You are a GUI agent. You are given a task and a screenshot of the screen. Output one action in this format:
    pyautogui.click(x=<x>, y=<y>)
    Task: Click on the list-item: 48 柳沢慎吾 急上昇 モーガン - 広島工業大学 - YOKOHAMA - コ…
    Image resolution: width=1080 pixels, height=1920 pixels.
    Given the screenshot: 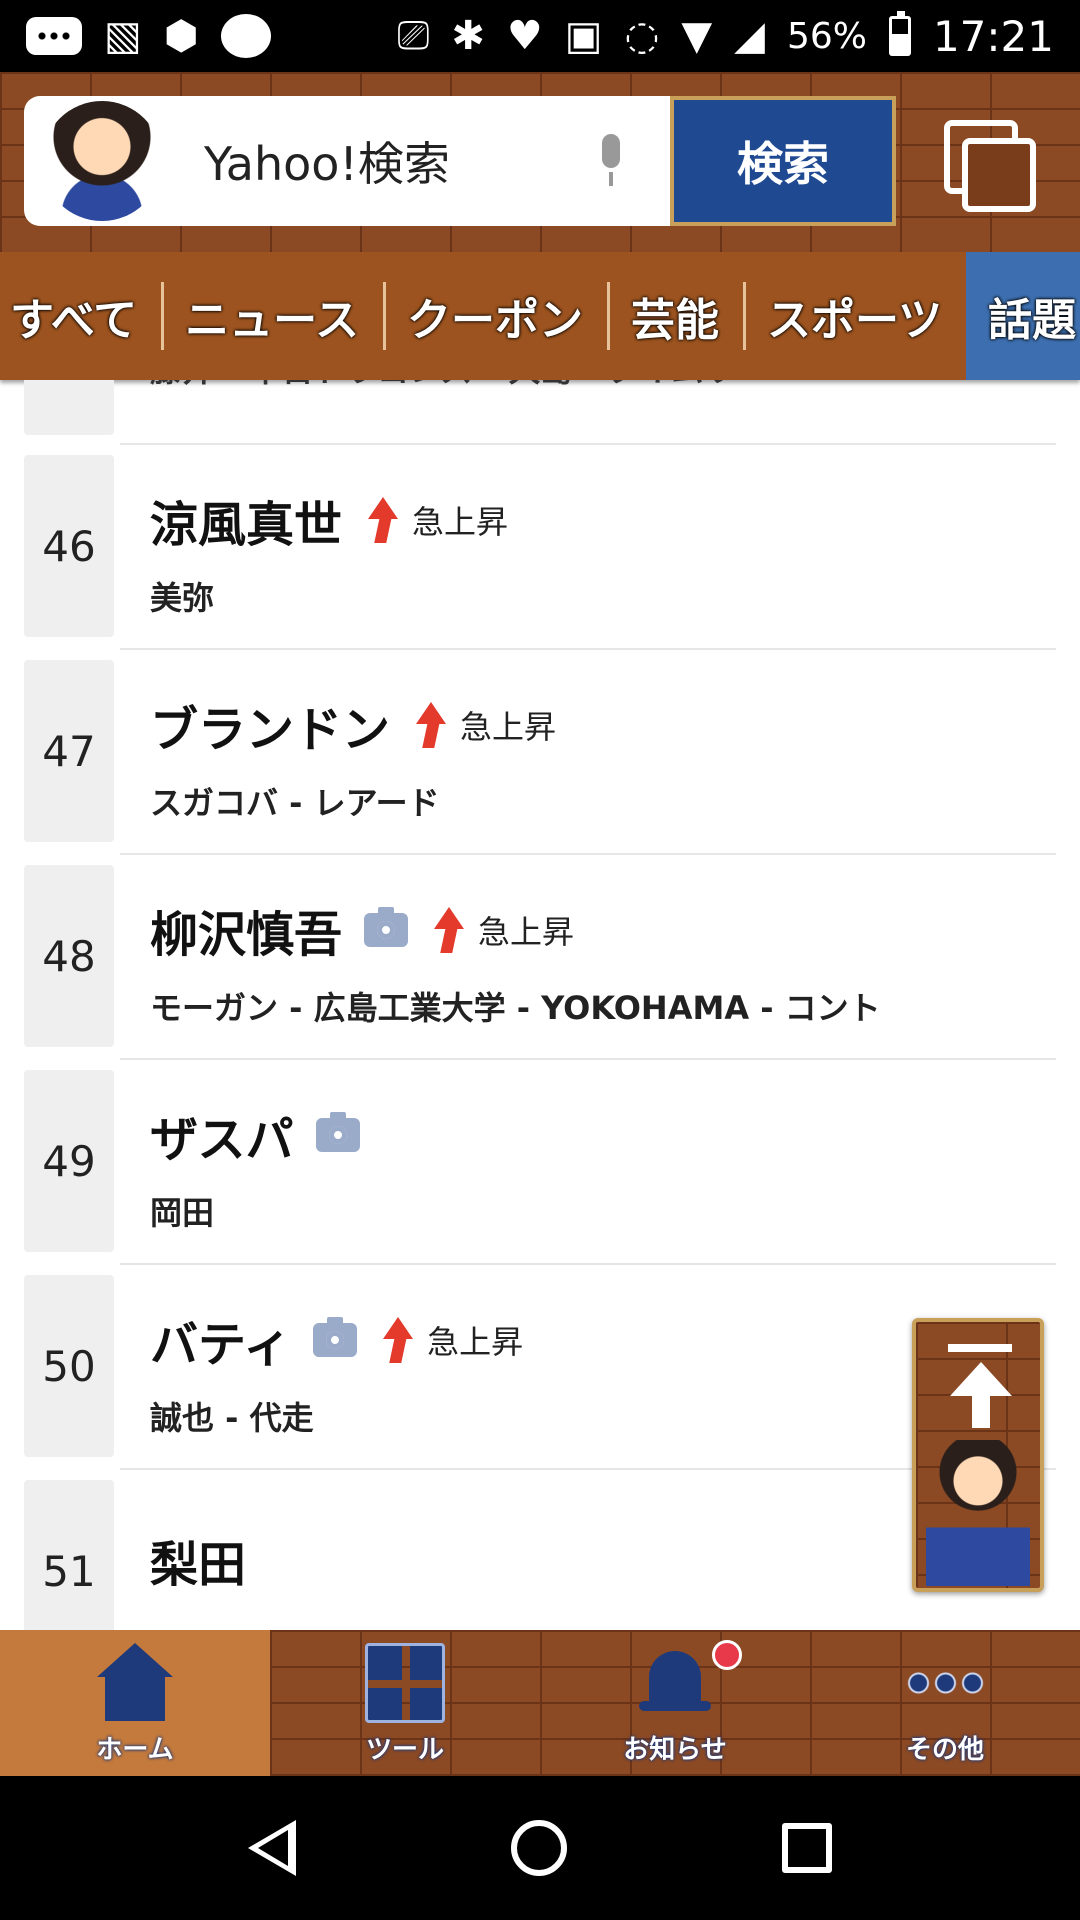 What is the action you would take?
    pyautogui.click(x=540, y=957)
    